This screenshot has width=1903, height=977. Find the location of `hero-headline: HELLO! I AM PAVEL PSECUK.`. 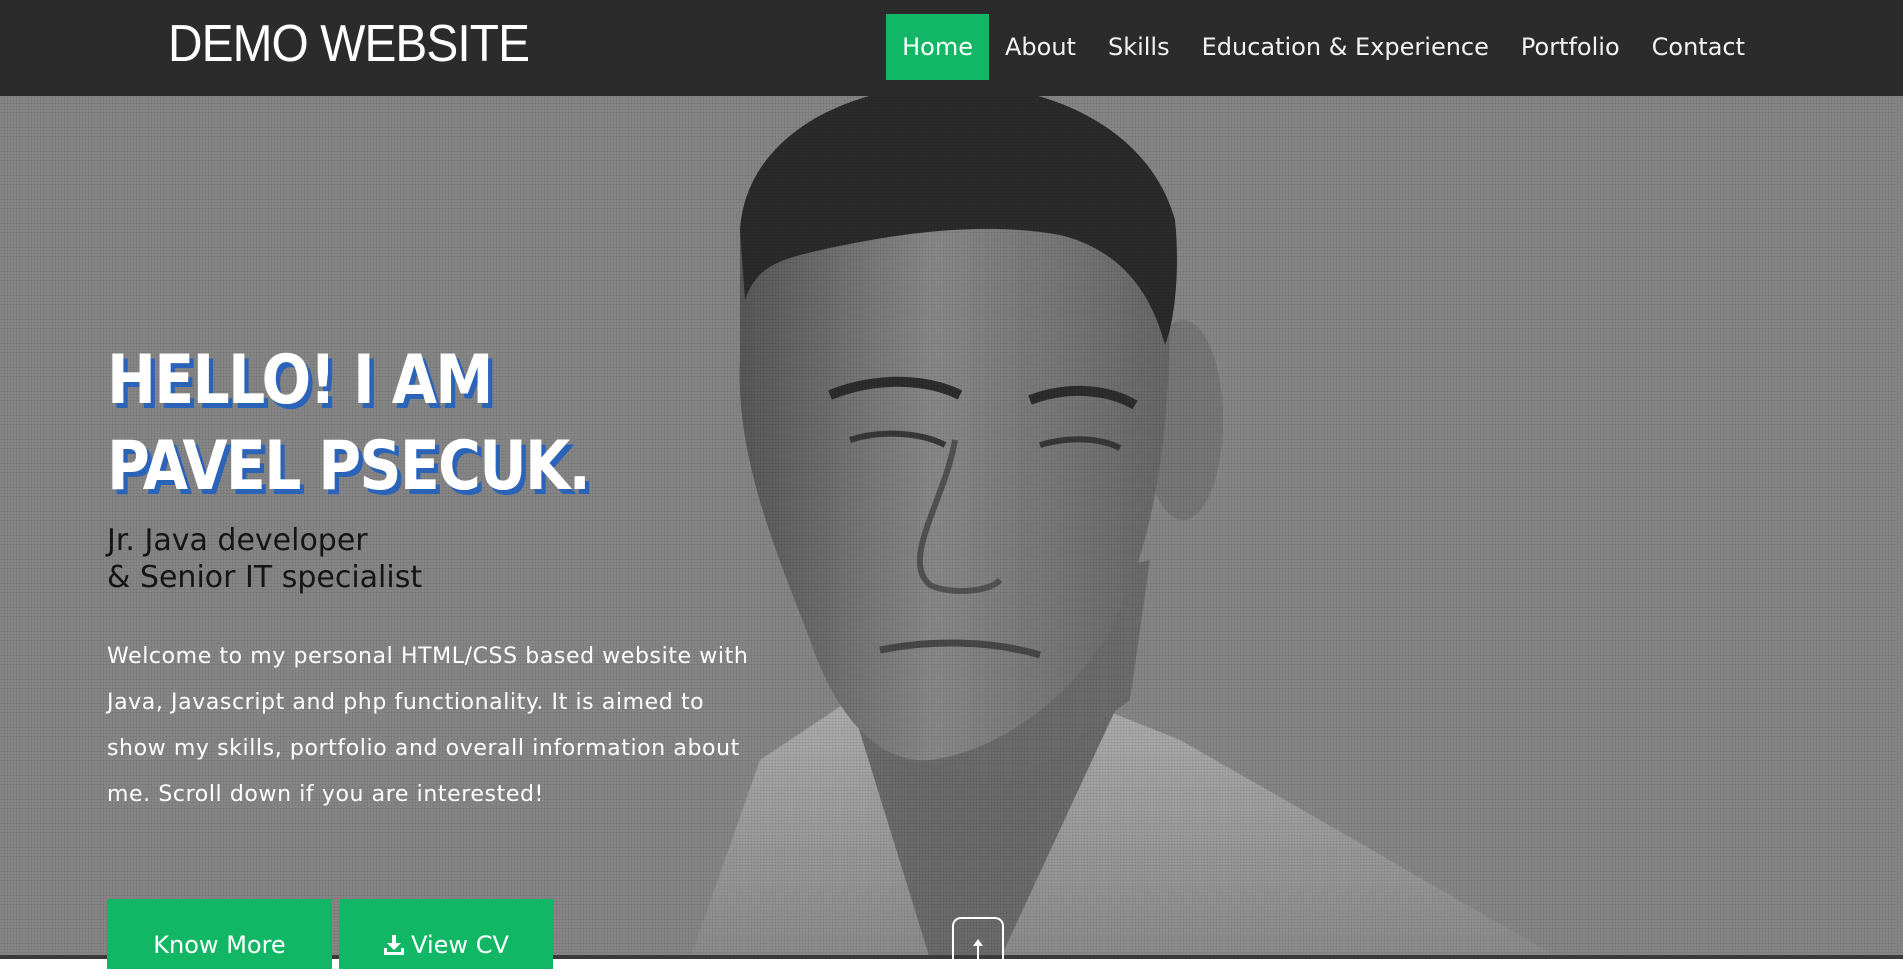

hero-headline: HELLO! I AM PAVEL PSECUK. is located at coordinates (399, 424).